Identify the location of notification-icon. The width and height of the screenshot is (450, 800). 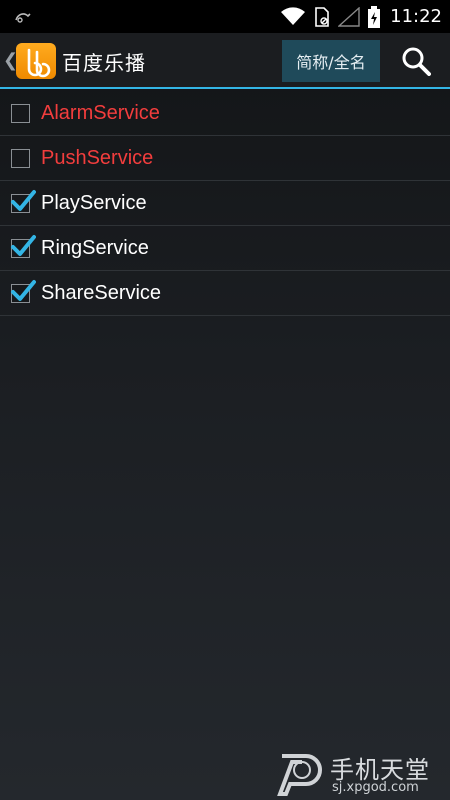
(23, 16).